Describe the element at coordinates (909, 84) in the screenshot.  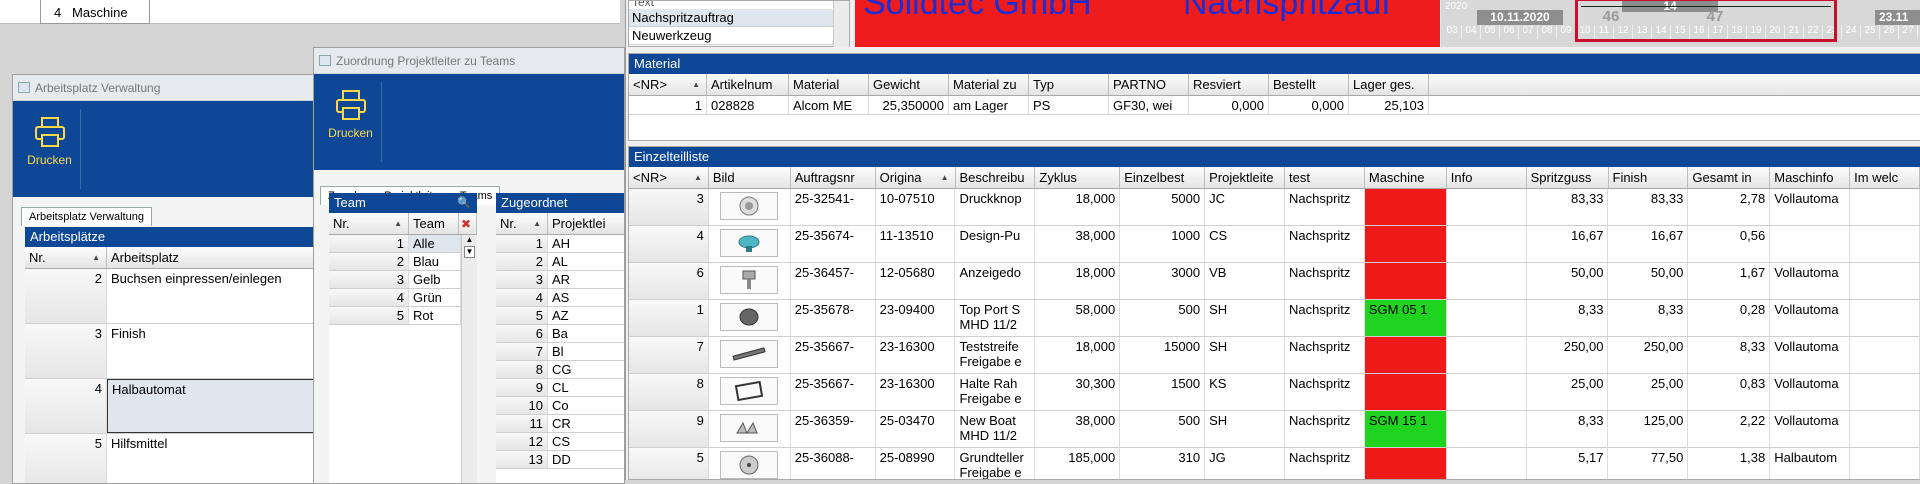
I see `material-col-header: Gewicht` at that location.